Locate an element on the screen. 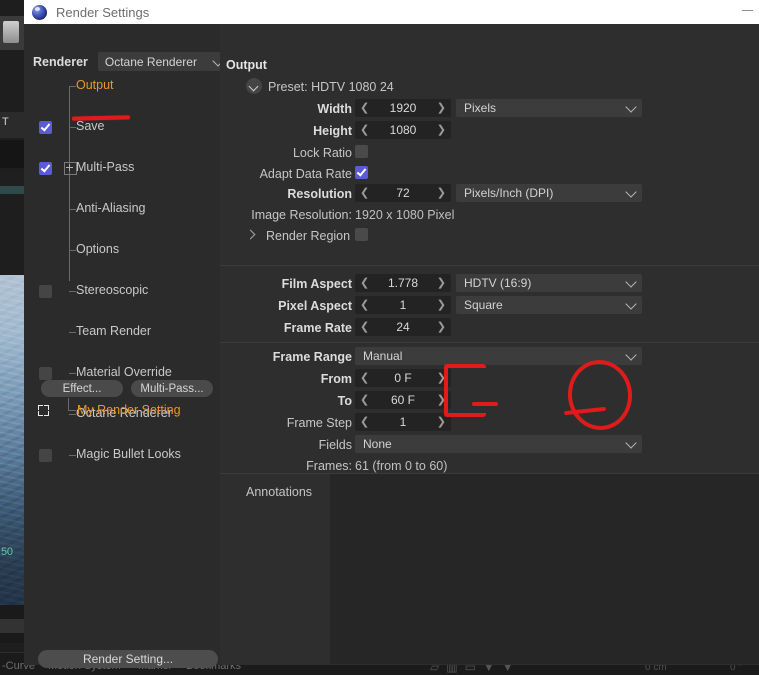 The image size is (759, 675). sidebar-item-multi-pass: Multi-Pass is located at coordinates (122, 168).